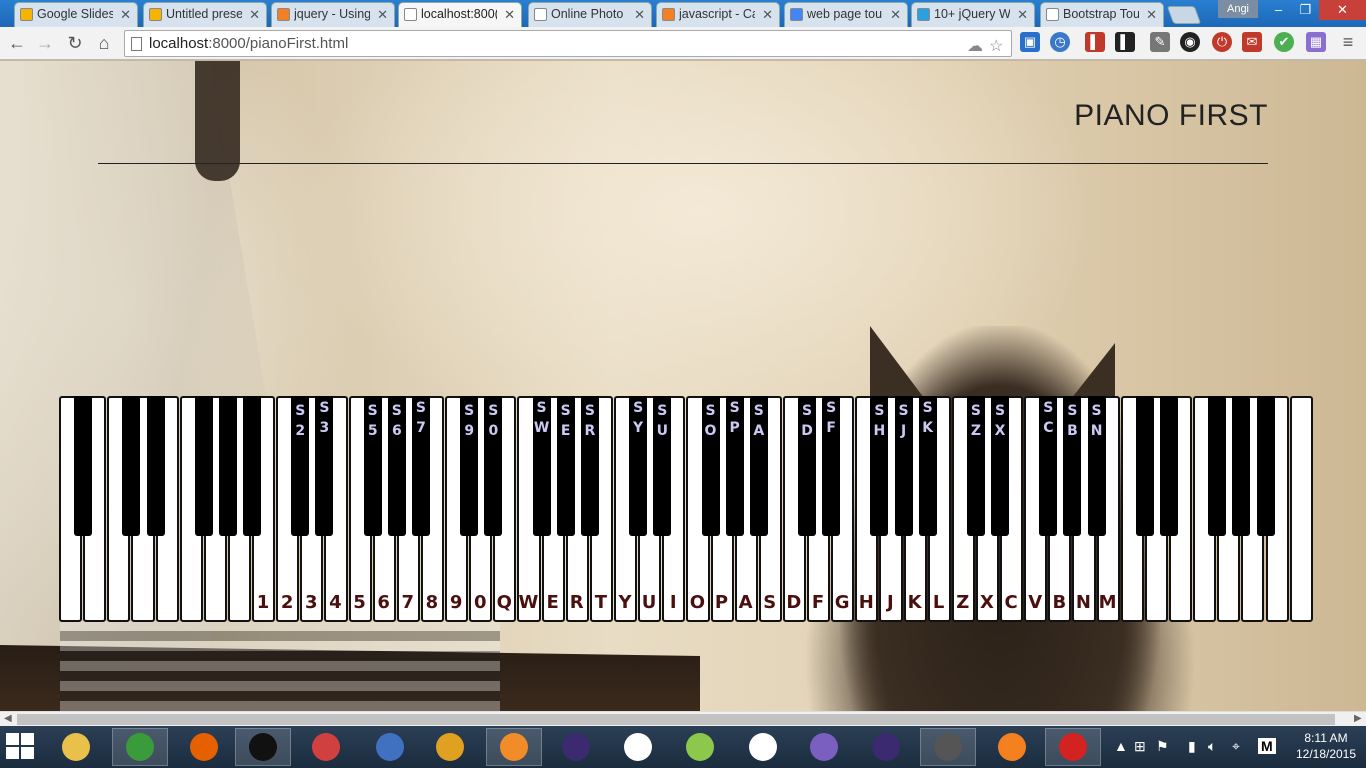 The height and width of the screenshot is (768, 1366). I want to click on address-bar: localhost:8000/pianoFirst.html ☁ ☆, so click(568, 43).